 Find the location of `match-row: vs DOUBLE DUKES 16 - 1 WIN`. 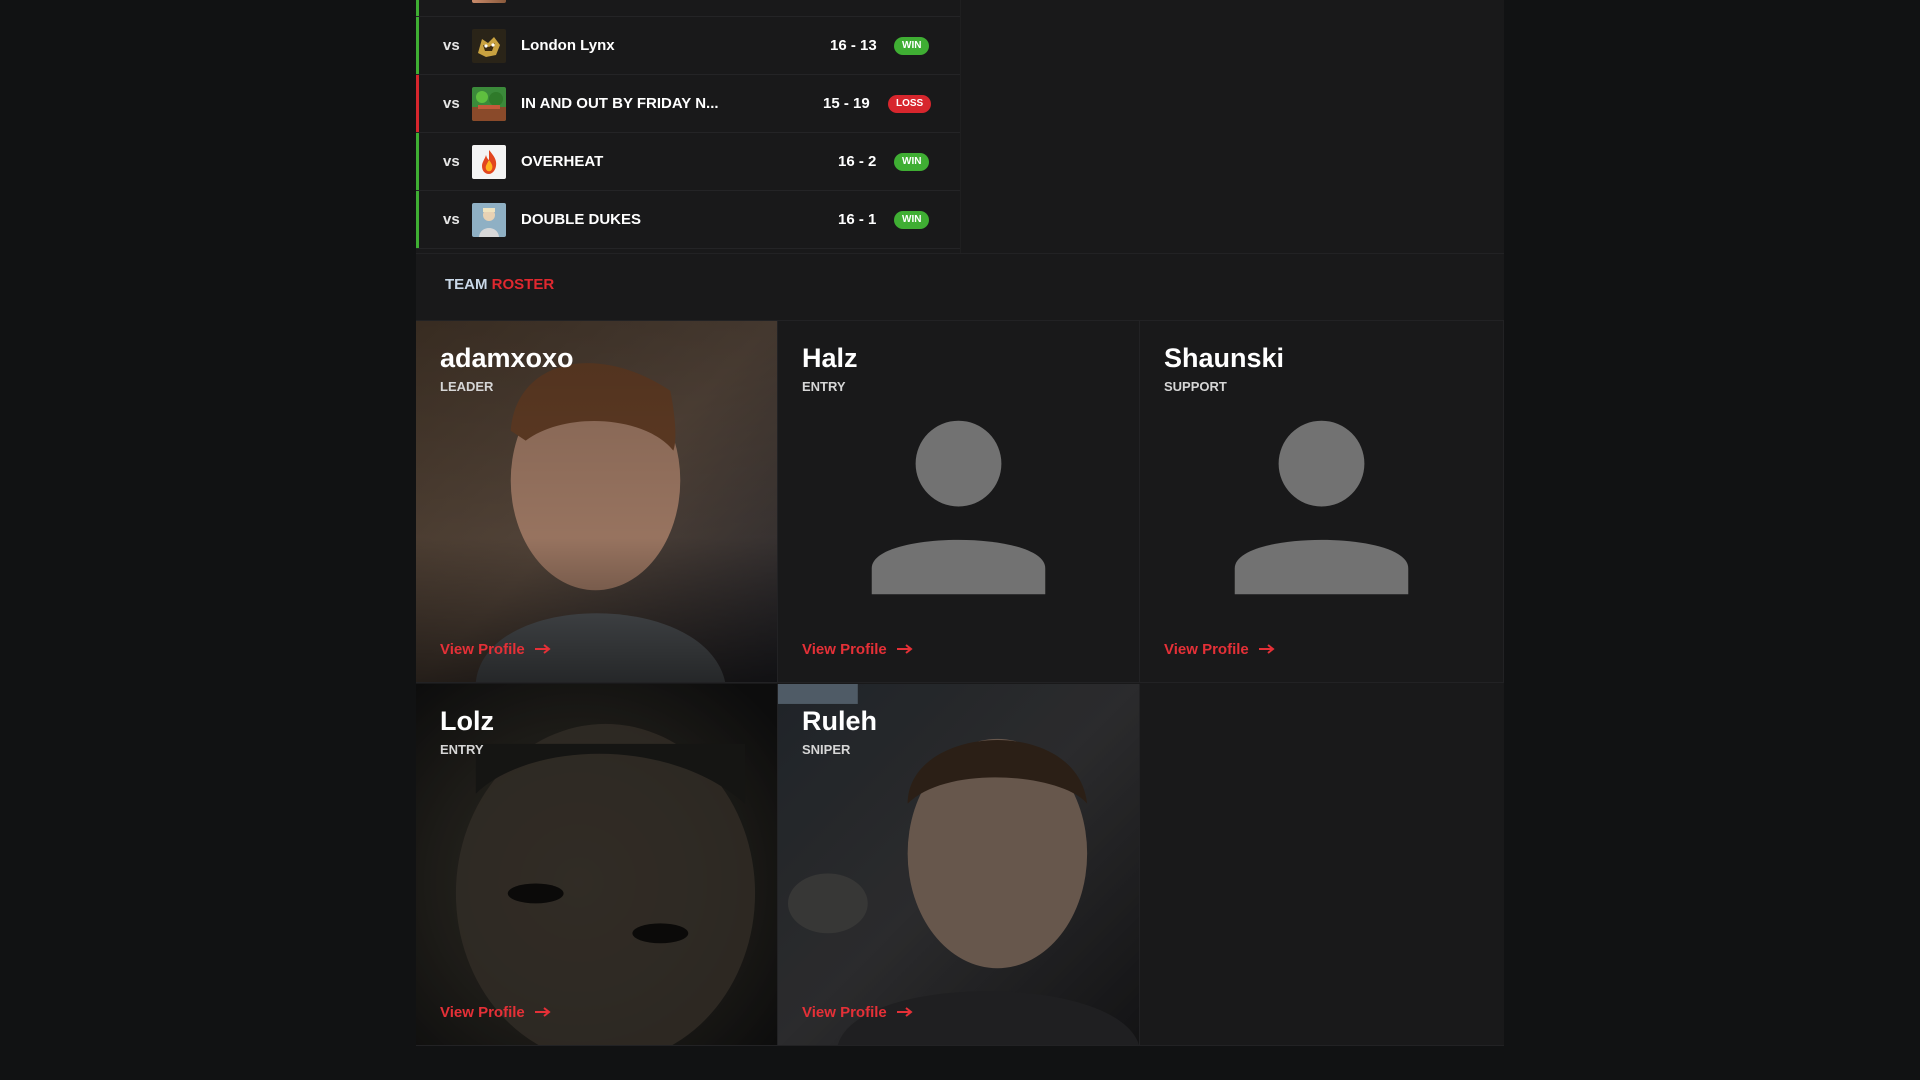

match-row: vs DOUBLE DUKES 16 - 1 WIN is located at coordinates (688, 220).